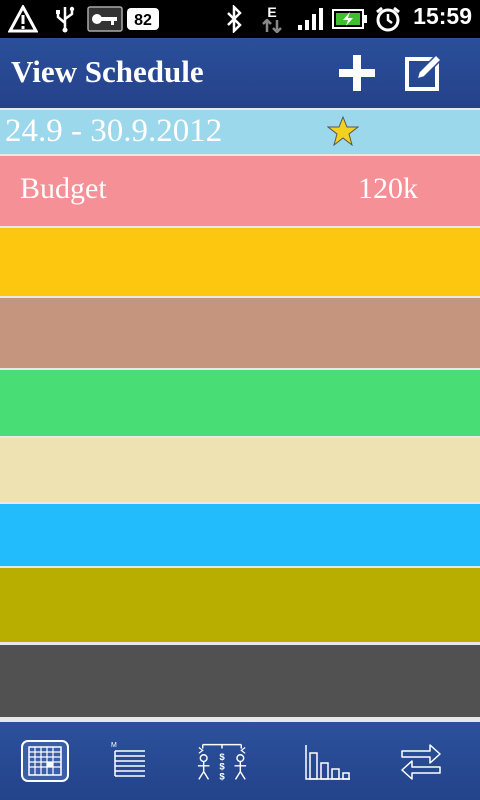  I want to click on status-bar: 82 E 15:59, so click(240, 19).